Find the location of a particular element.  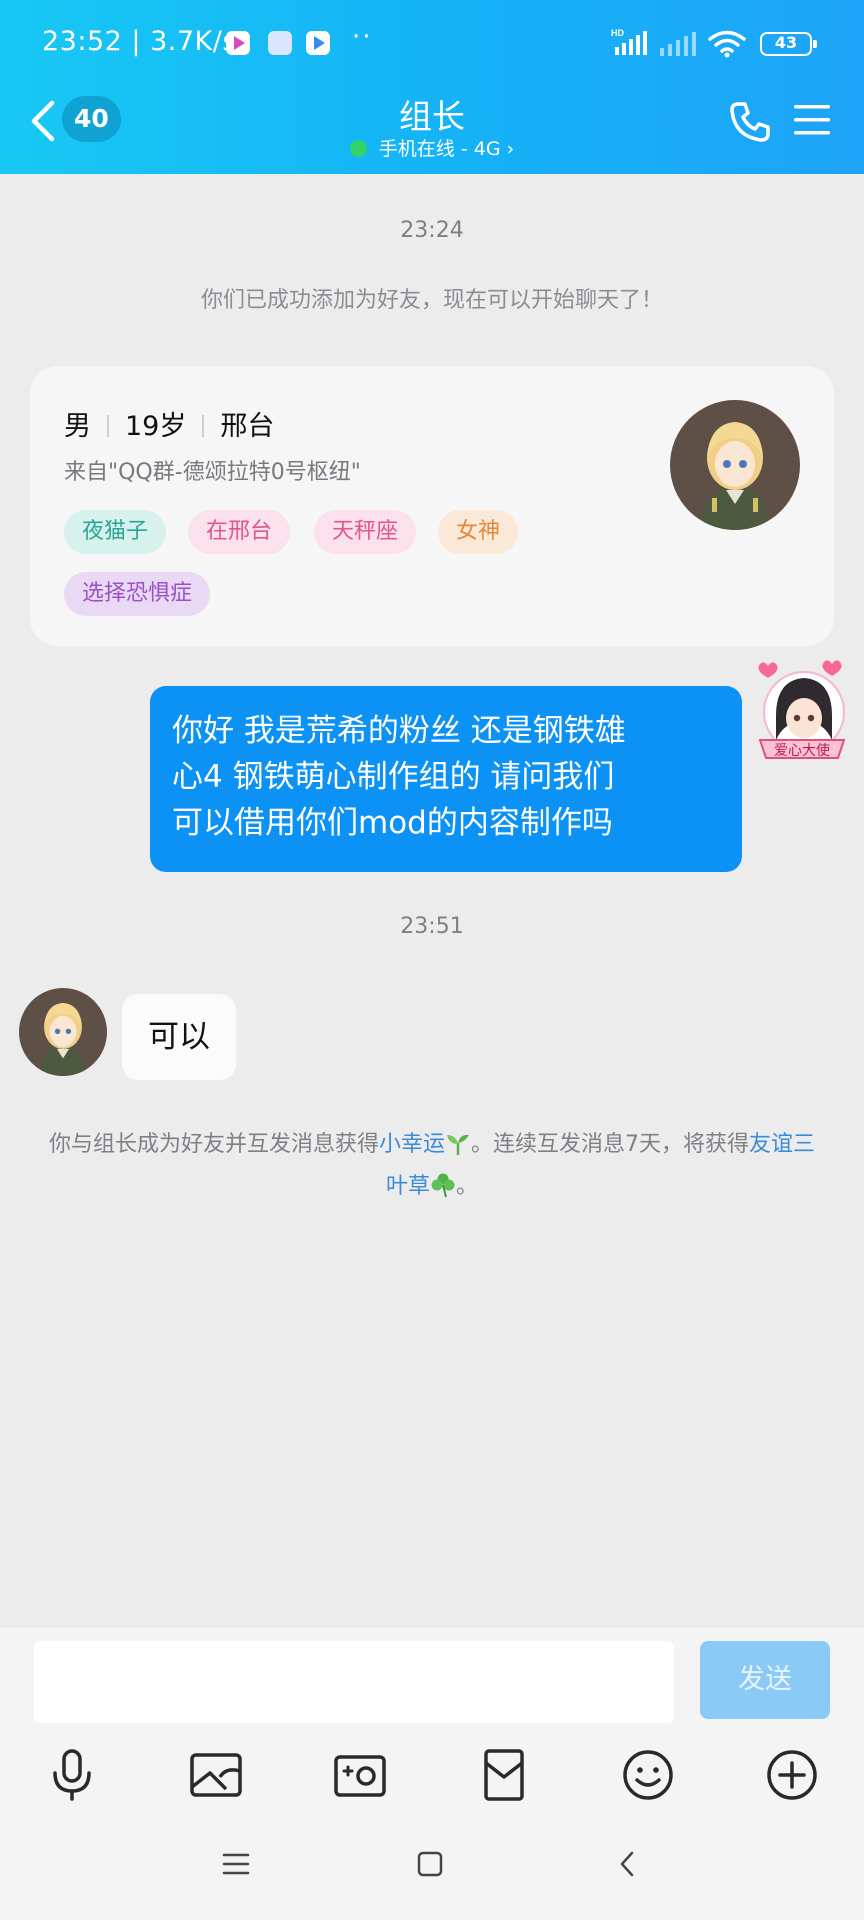

input-bar: 发送 is located at coordinates (432, 1722).